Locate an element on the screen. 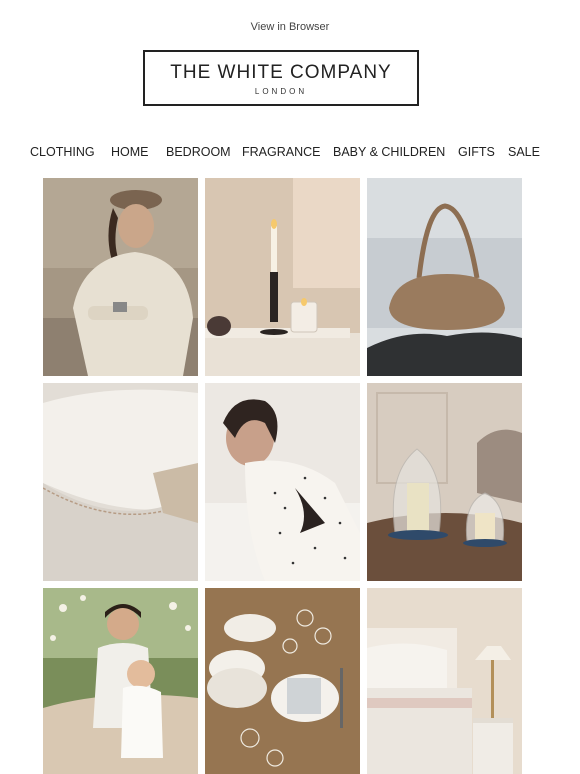  nav-item-clothing: CLOTHING is located at coordinates (62, 152).